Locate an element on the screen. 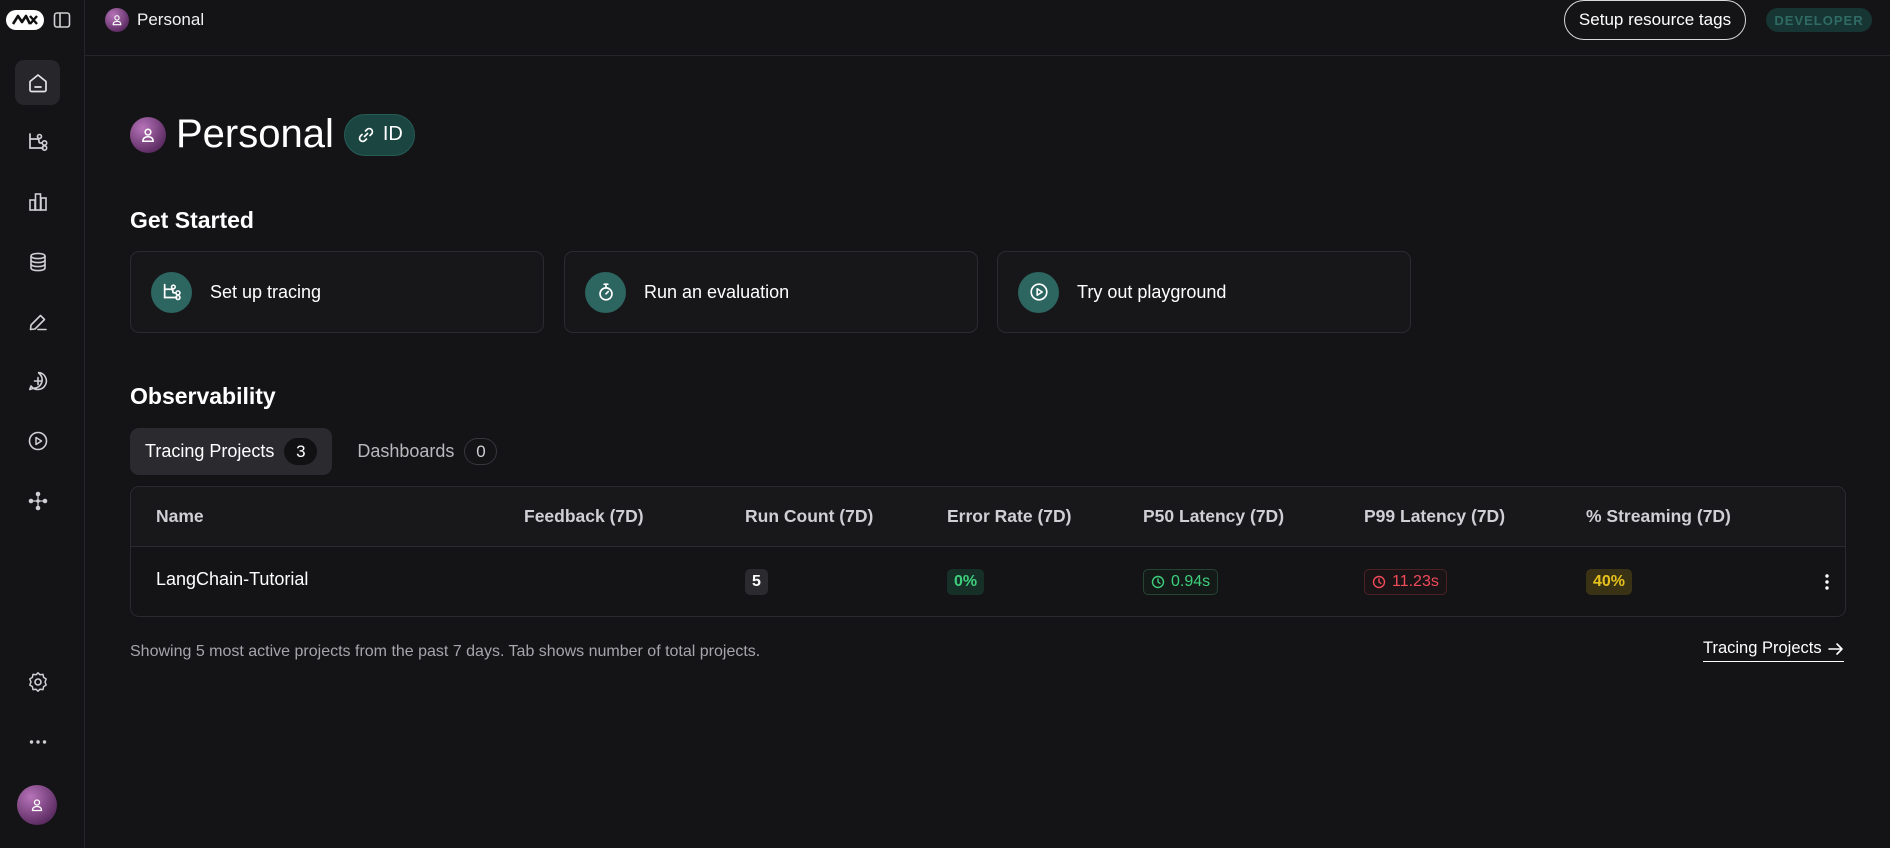  nav-prompts is located at coordinates (37, 380).